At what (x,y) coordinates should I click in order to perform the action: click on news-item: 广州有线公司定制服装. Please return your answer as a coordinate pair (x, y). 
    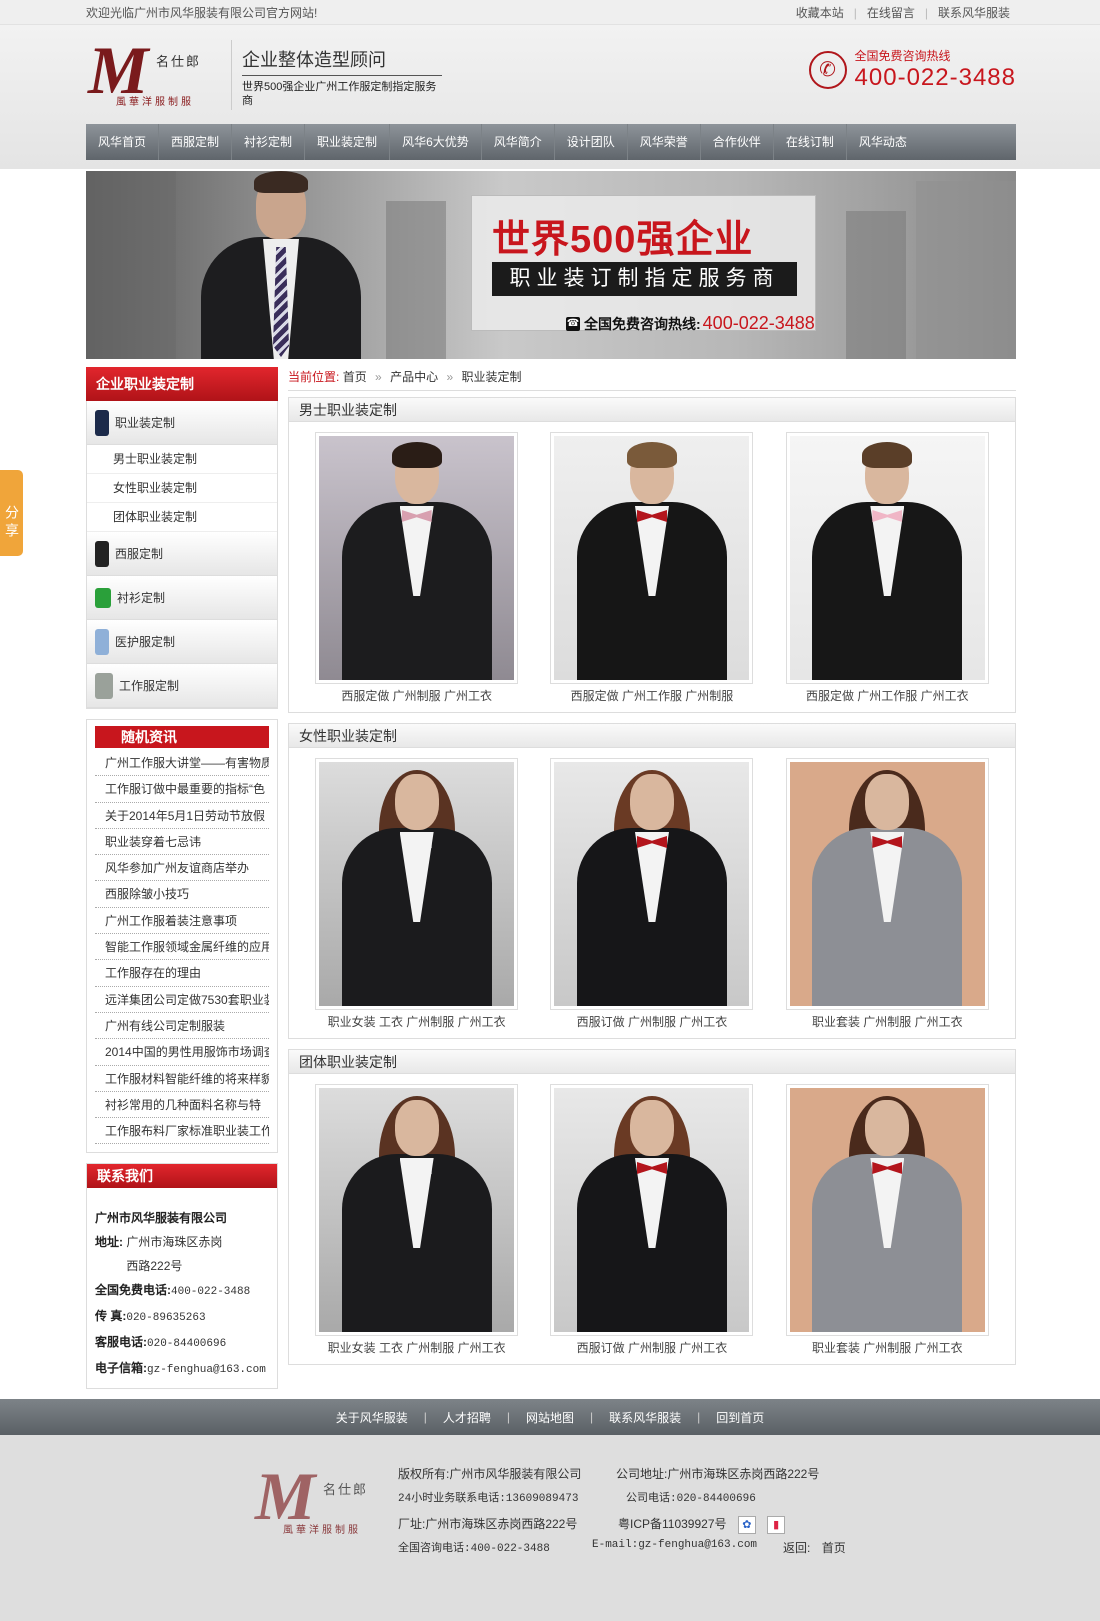
    Looking at the image, I should click on (182, 1026).